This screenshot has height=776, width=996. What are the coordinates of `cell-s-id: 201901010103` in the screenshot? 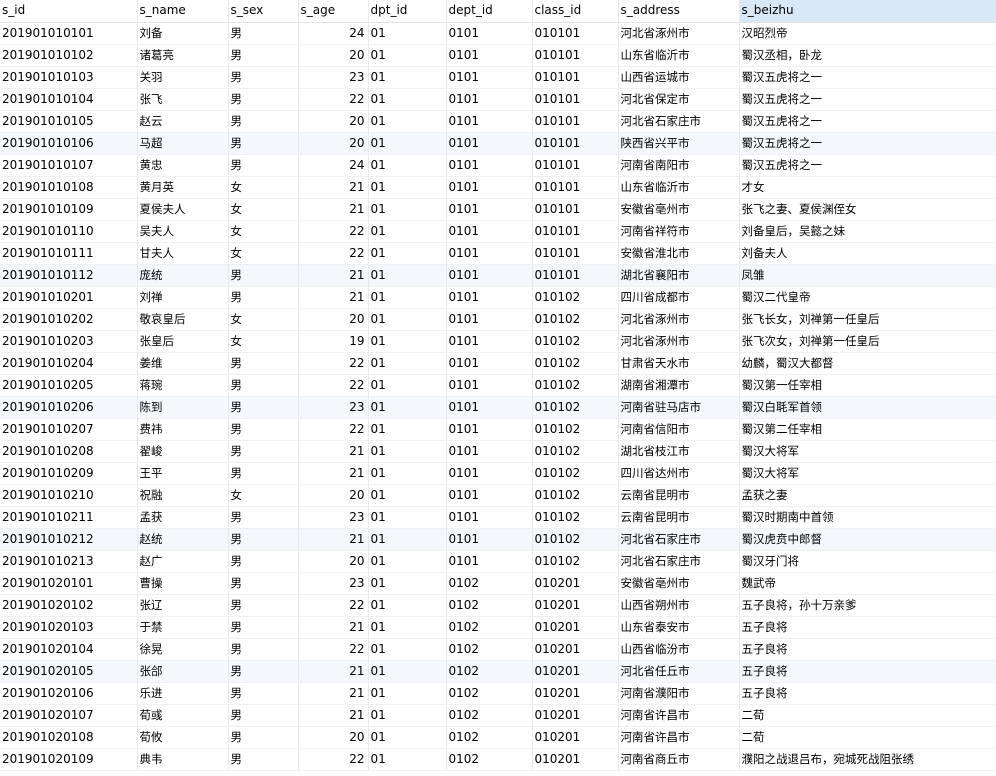 It's located at (69, 77).